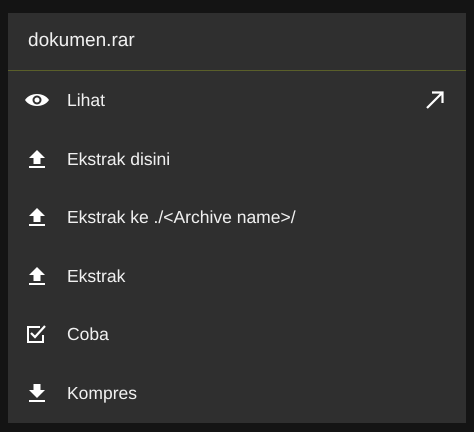 The width and height of the screenshot is (474, 432). Describe the element at coordinates (237, 159) in the screenshot. I see `menu-item: Ekstrak disini` at that location.